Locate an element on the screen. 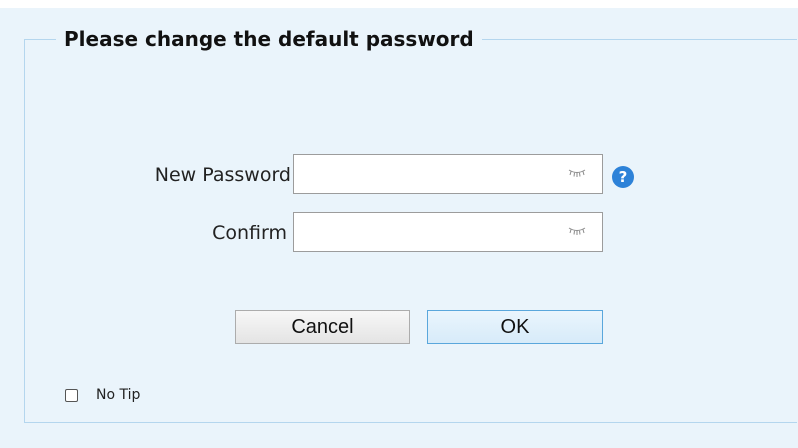  confirm-password-field is located at coordinates (448, 232).